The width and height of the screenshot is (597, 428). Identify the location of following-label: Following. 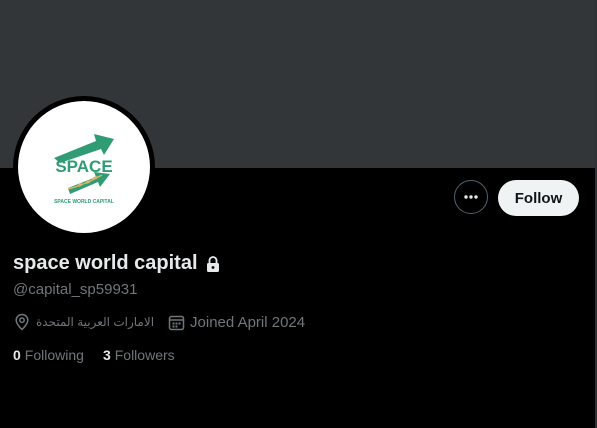
(54, 355).